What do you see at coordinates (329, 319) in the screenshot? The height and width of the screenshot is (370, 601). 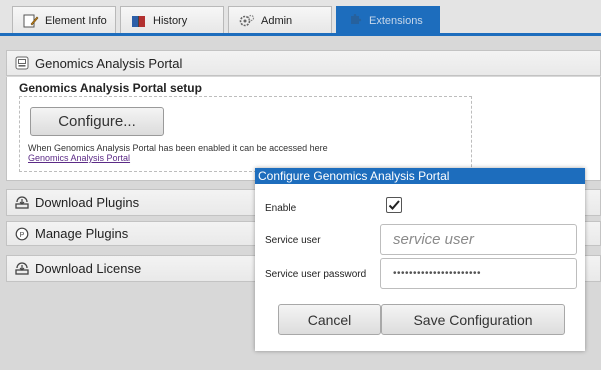 I see `cancel-button: Cancel` at bounding box center [329, 319].